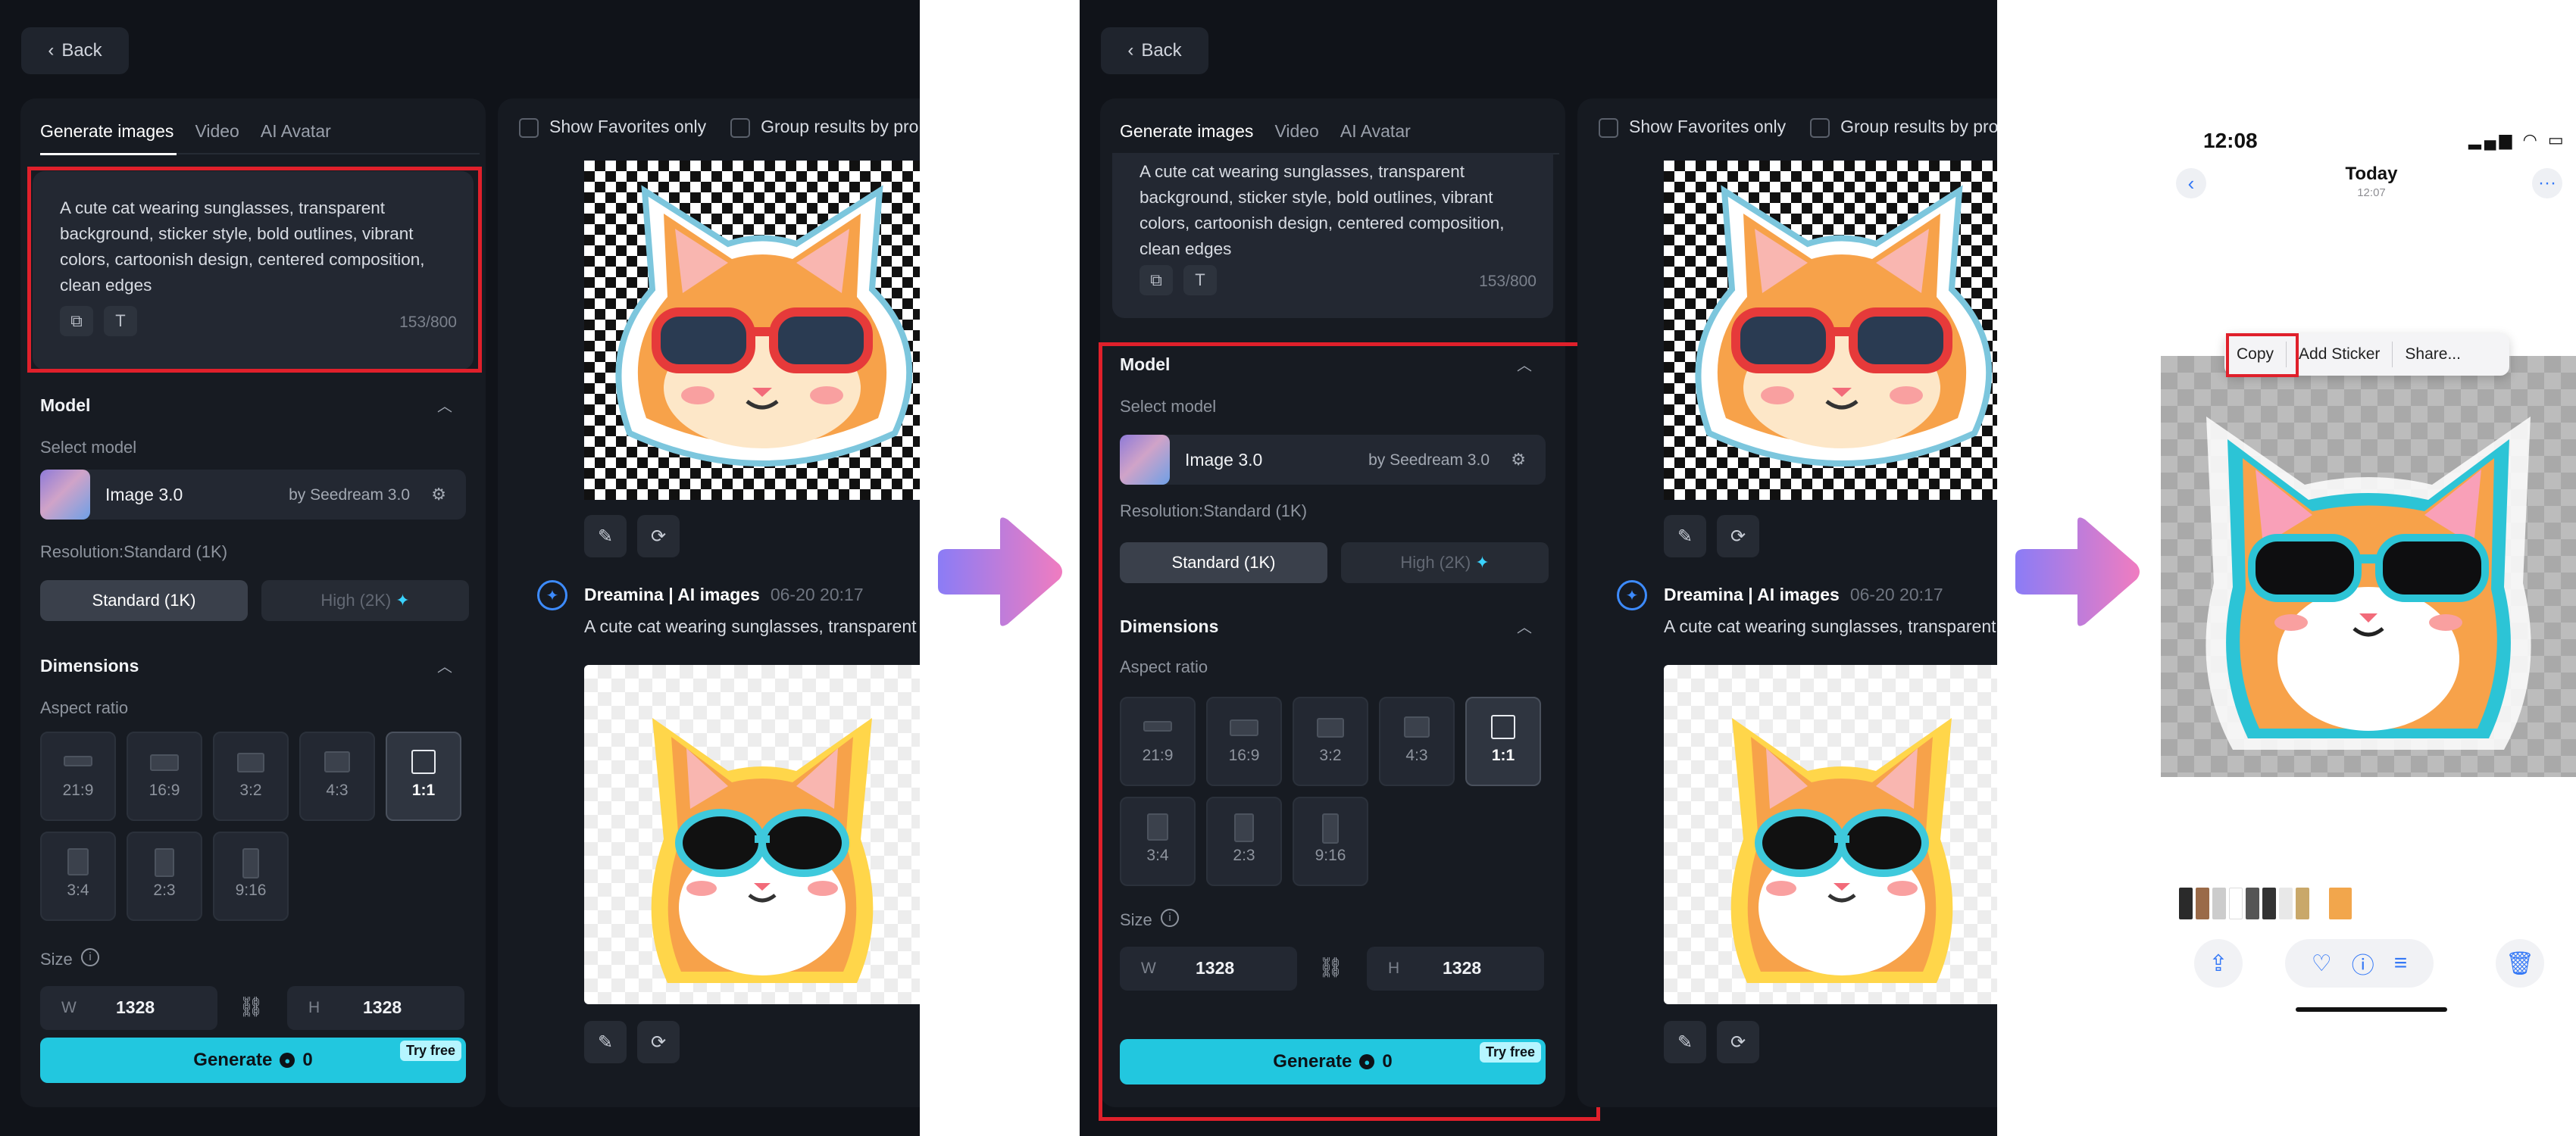  I want to click on tune-icon: ⚙, so click(439, 494).